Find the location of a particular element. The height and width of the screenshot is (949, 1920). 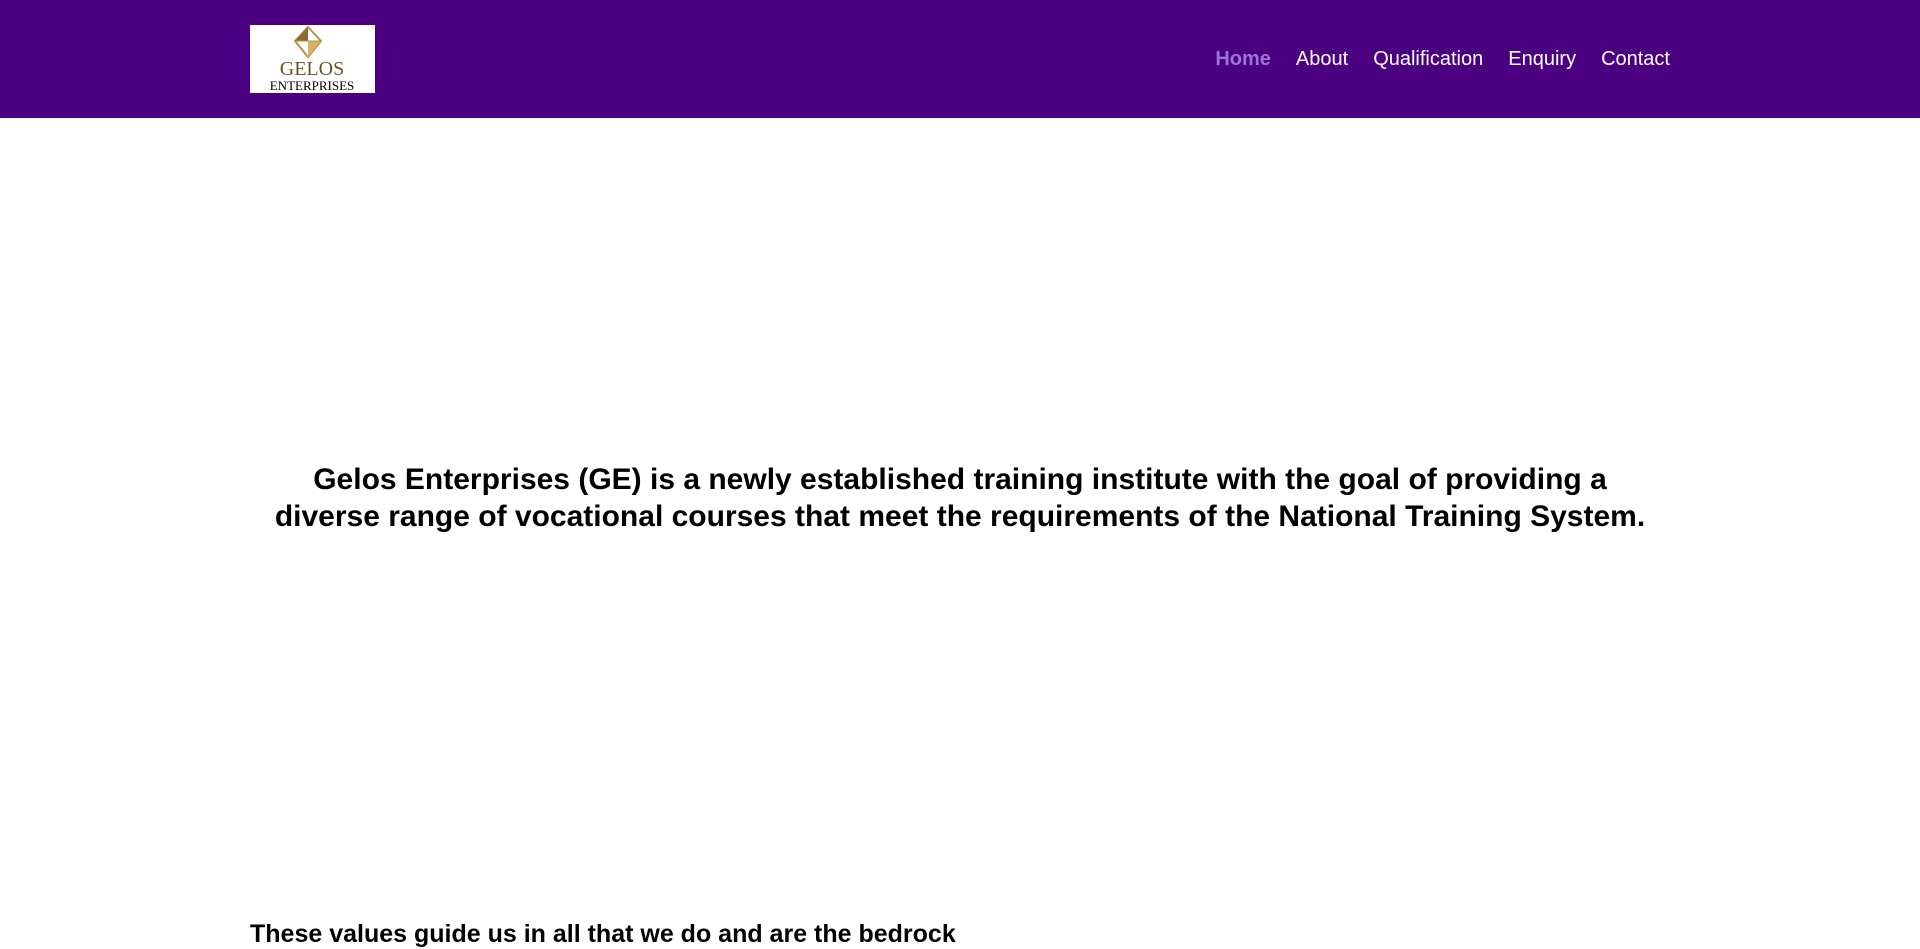

logo-graphic: GELOS ENTERPRISES is located at coordinates (312, 59).